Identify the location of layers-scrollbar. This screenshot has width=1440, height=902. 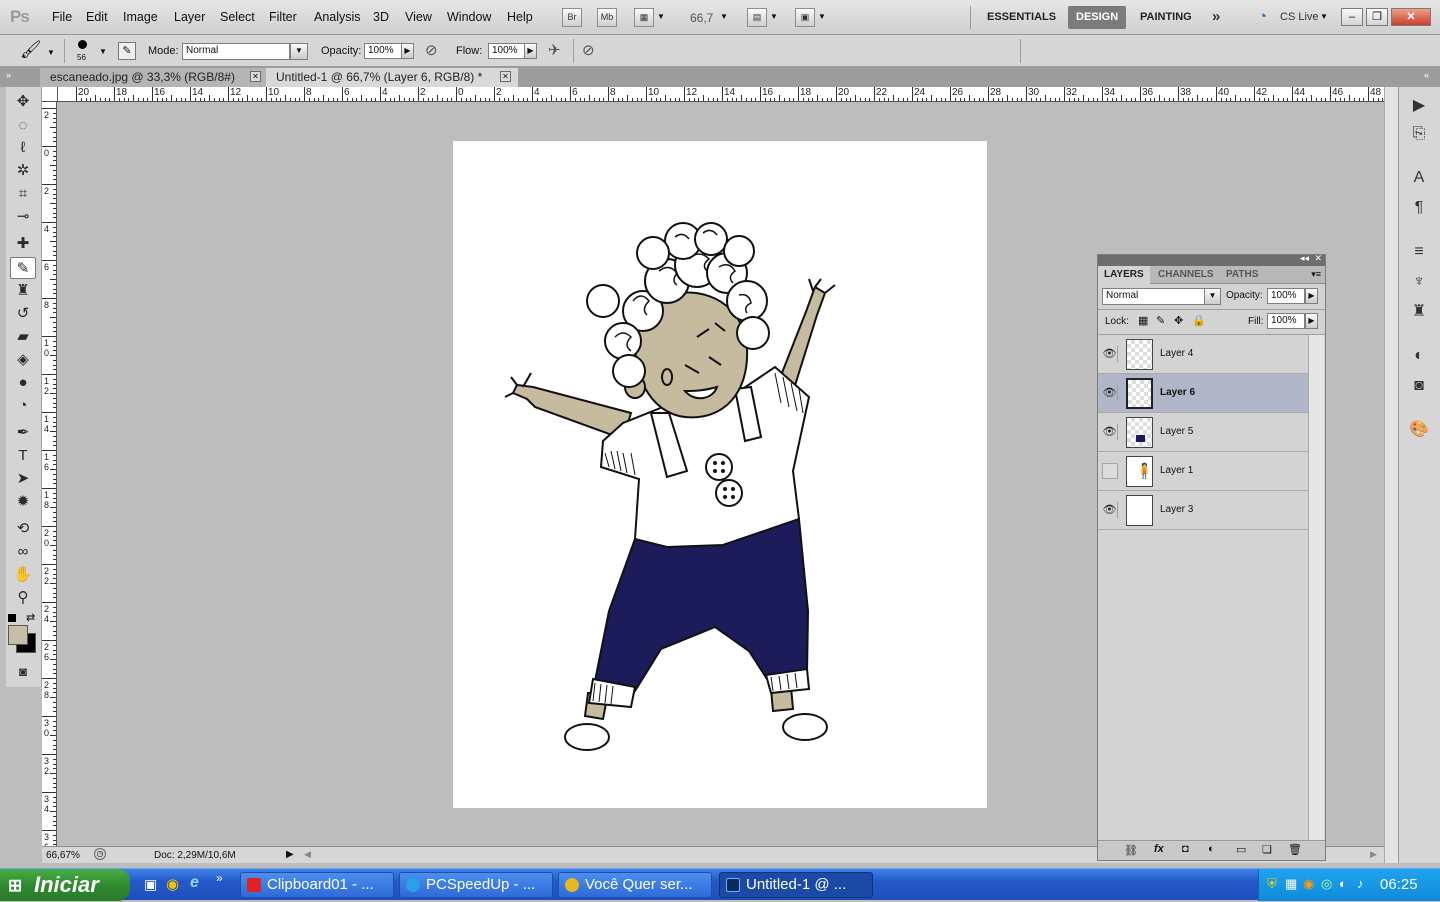
(1316, 587).